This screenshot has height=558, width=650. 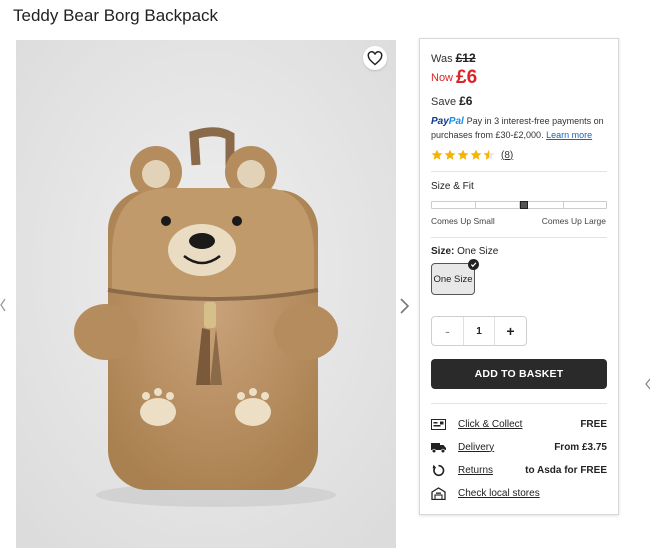 I want to click on paypal-logo-pal: Pal, so click(x=456, y=121).